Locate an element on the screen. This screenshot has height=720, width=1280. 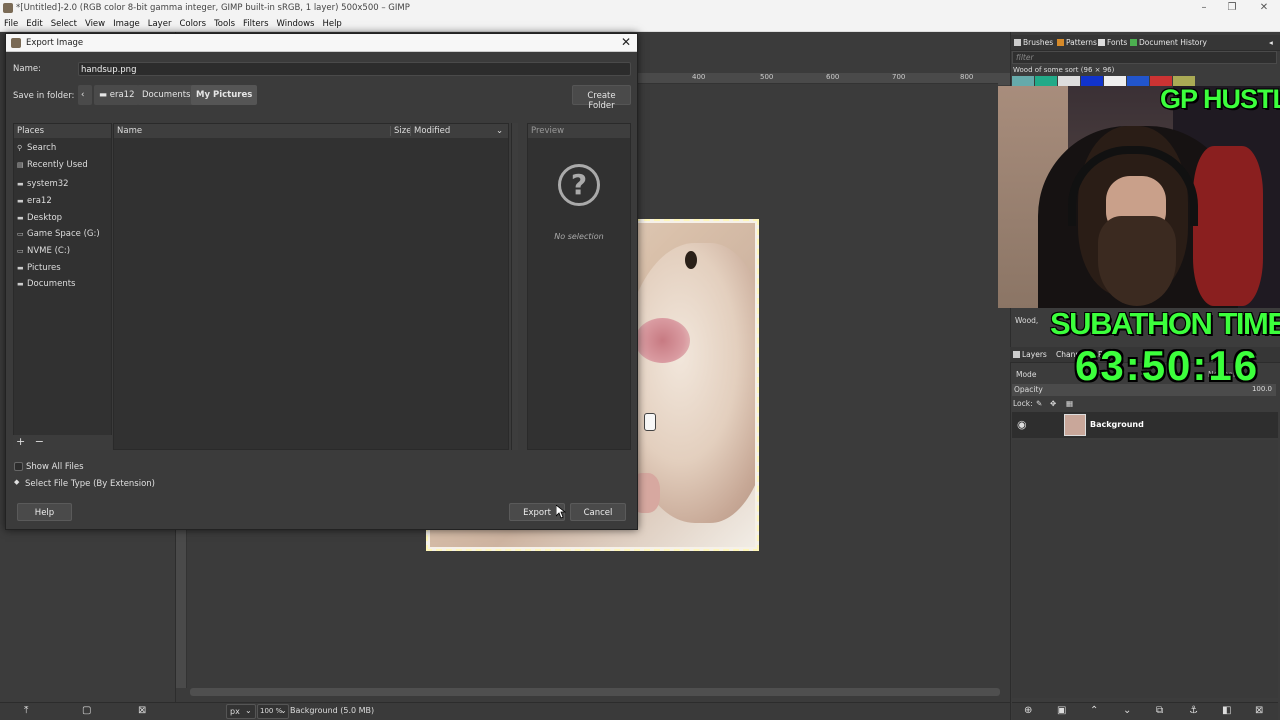
column-name: Name is located at coordinates (129, 131).